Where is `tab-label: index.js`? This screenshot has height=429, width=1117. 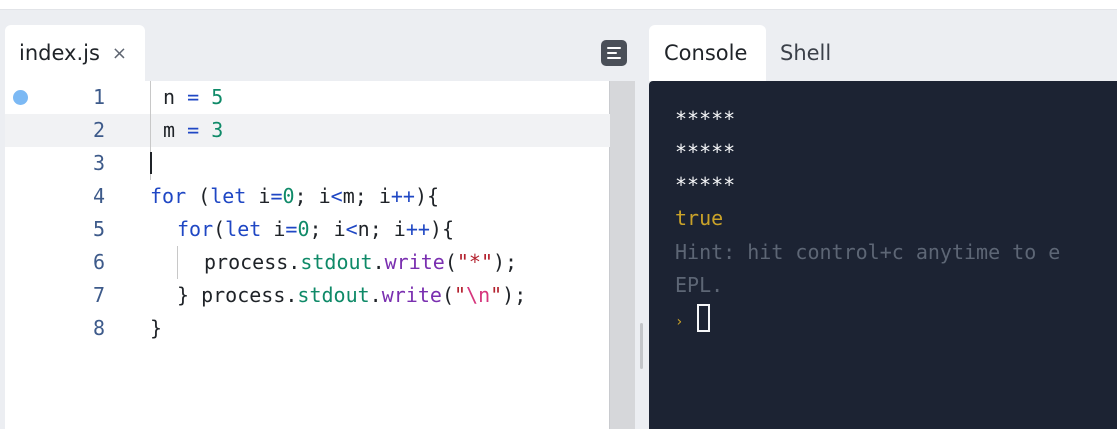
tab-label: index.js is located at coordinates (59, 53).